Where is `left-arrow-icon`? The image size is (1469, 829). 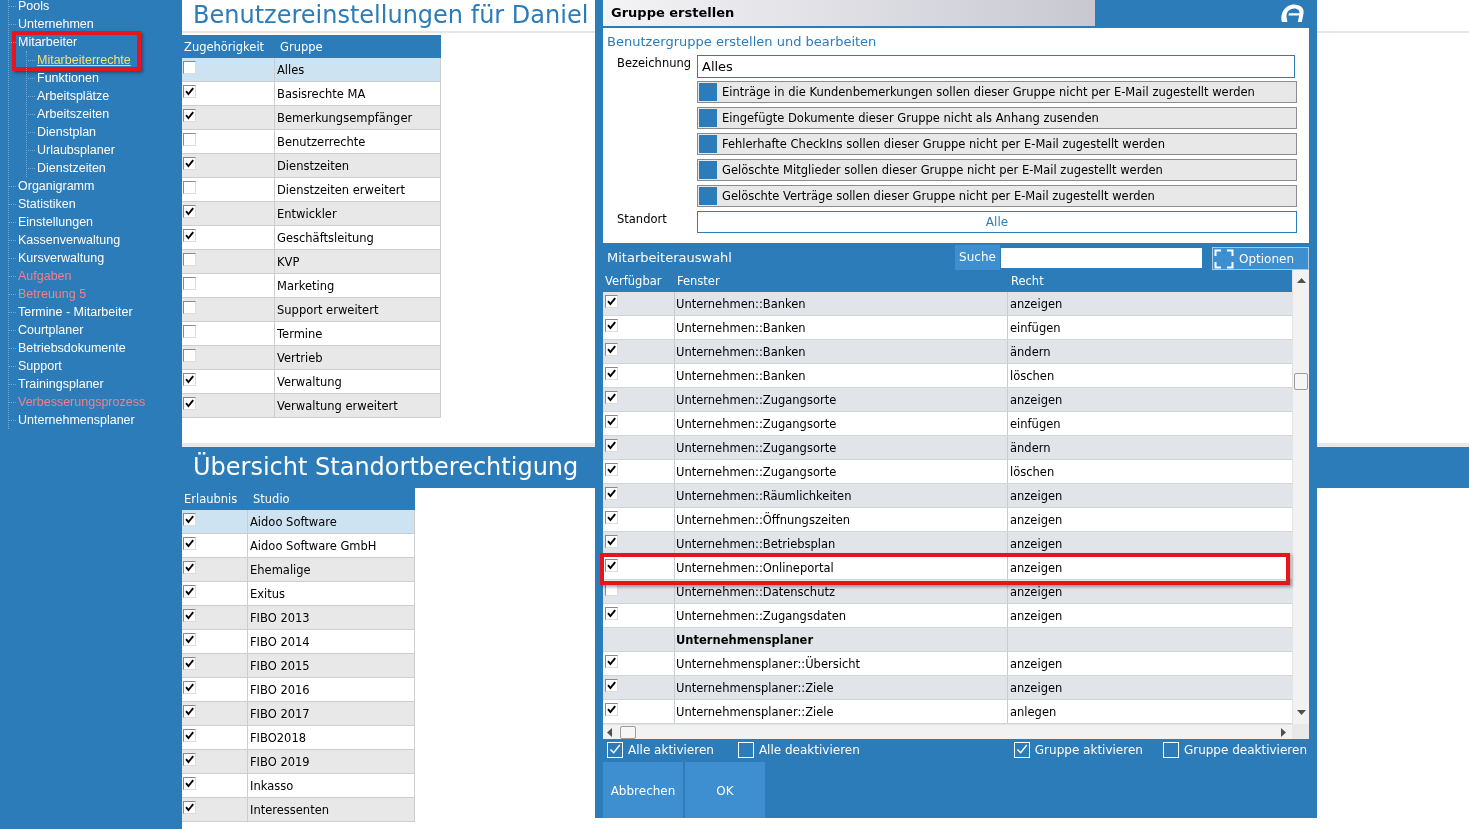 left-arrow-icon is located at coordinates (609, 732).